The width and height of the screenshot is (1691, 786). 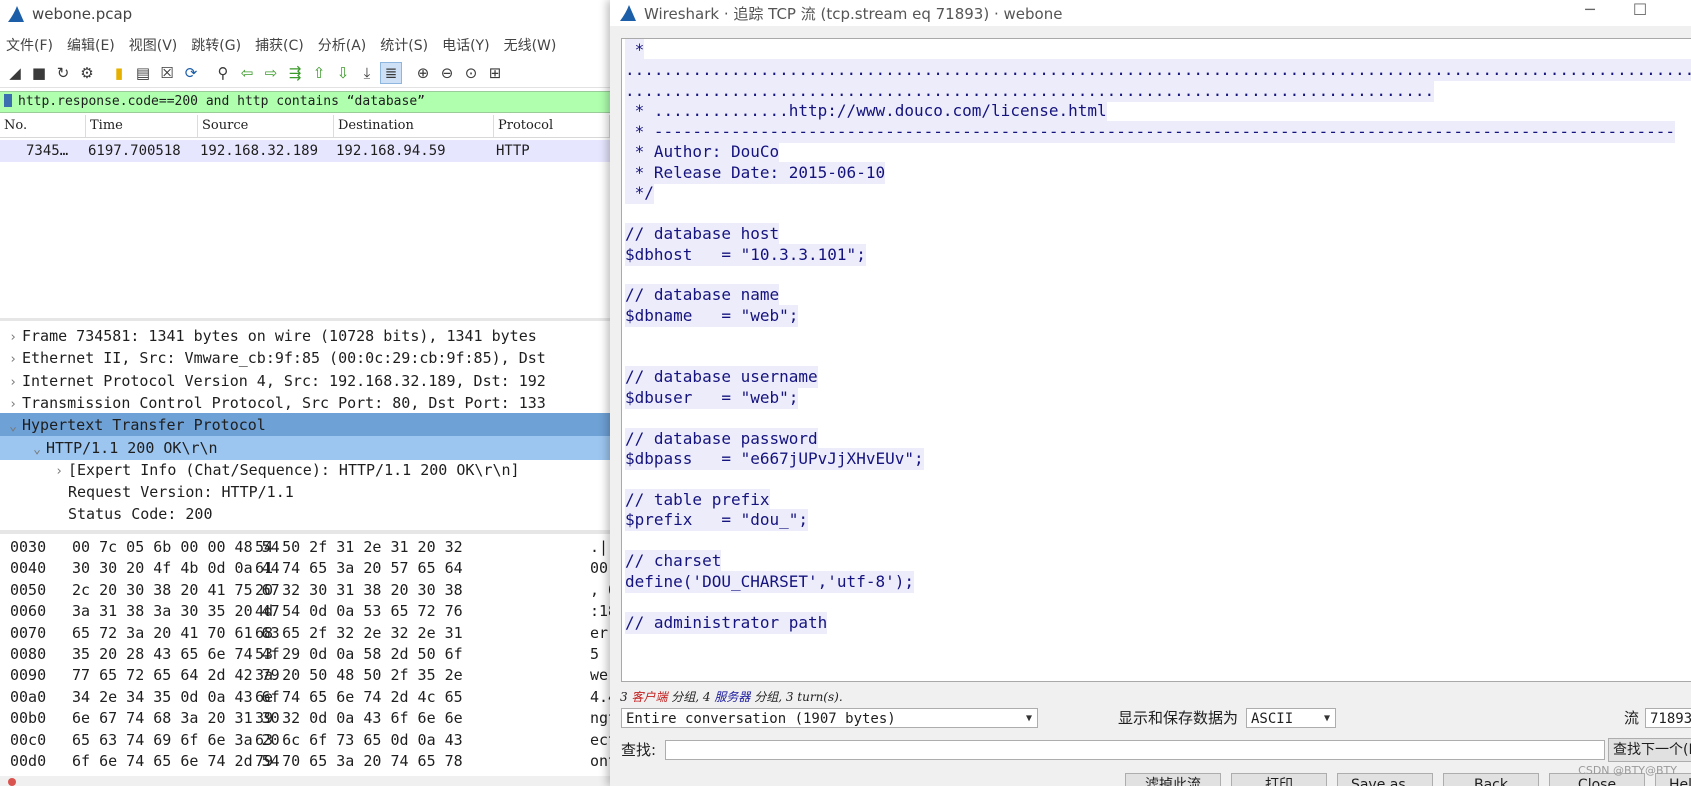 I want to click on column-destination: Destination, so click(x=414, y=126).